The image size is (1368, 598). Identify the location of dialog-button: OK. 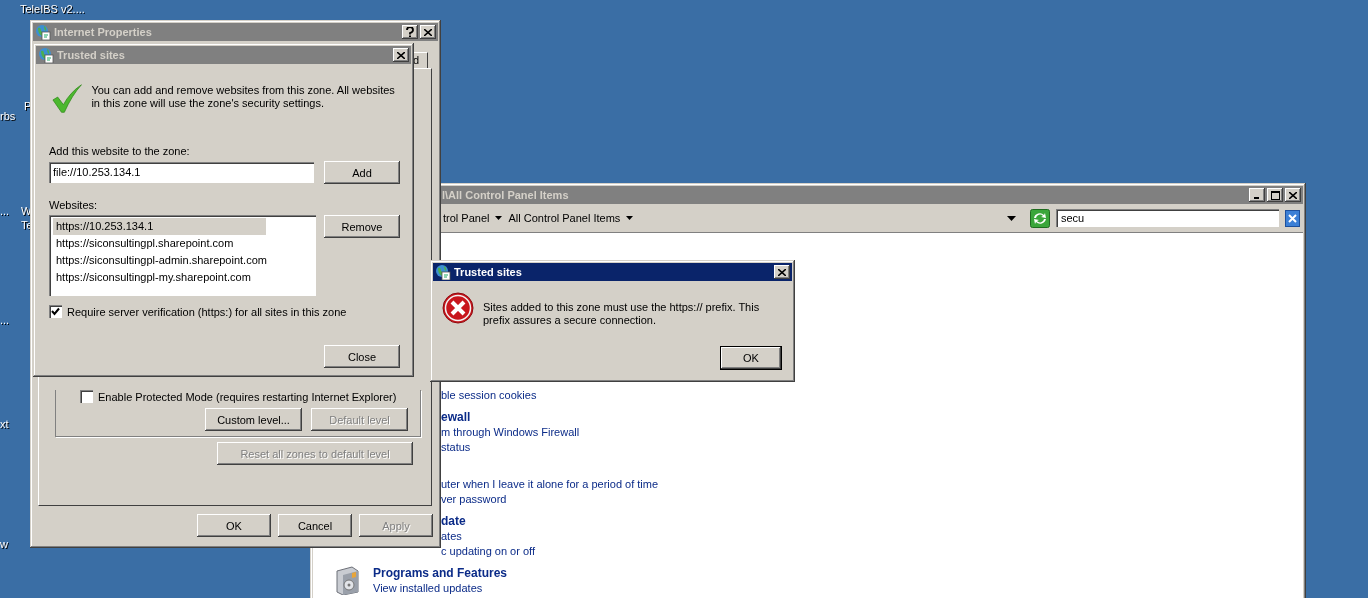
(234, 525).